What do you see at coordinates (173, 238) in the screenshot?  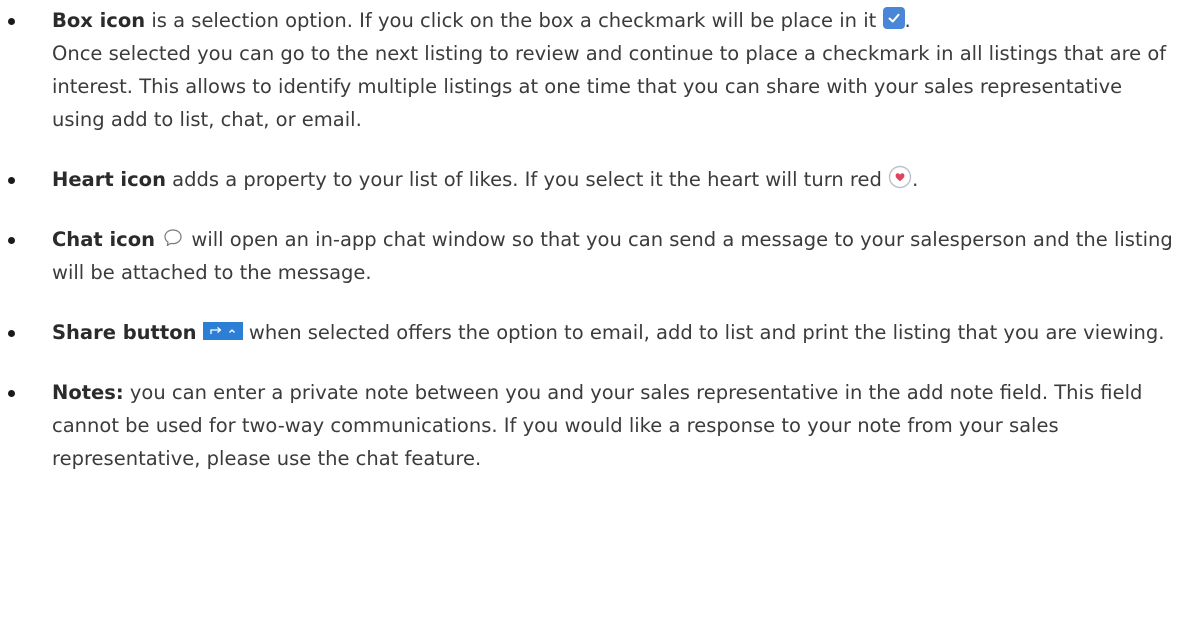 I see `chat-bubble-icon` at bounding box center [173, 238].